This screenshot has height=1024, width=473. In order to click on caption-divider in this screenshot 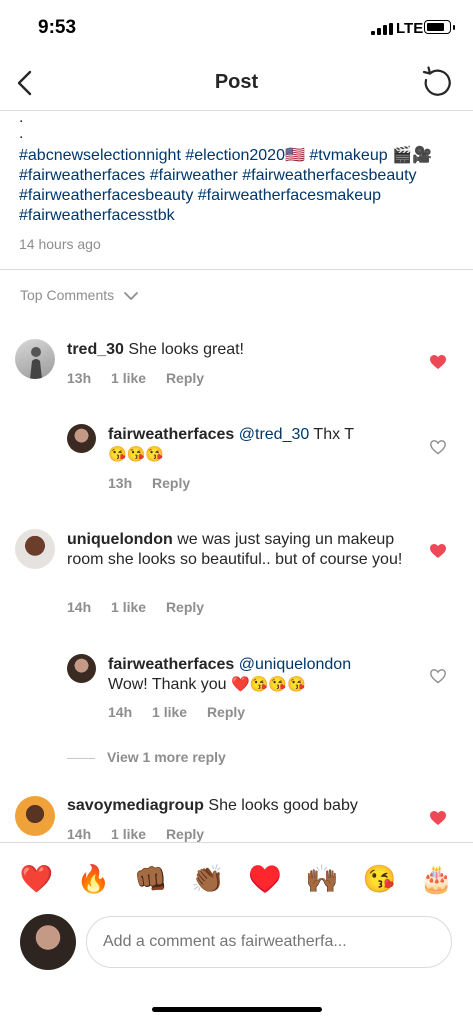, I will do `click(236, 269)`.